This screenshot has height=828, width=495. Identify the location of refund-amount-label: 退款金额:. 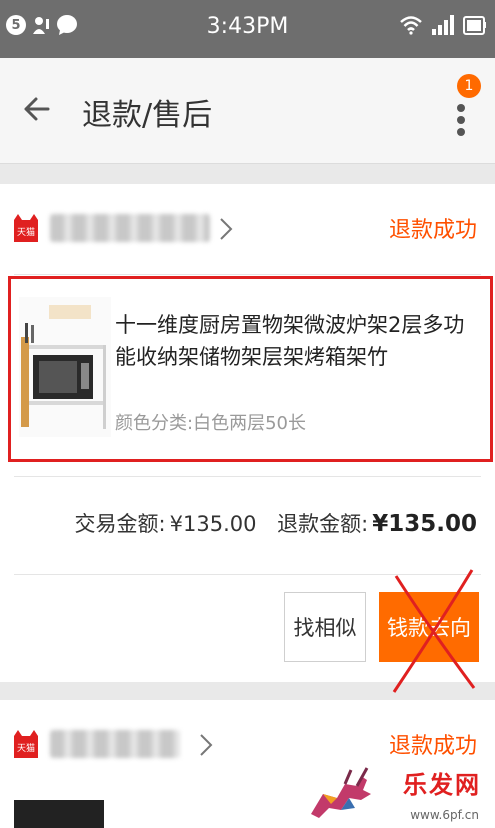
(323, 524).